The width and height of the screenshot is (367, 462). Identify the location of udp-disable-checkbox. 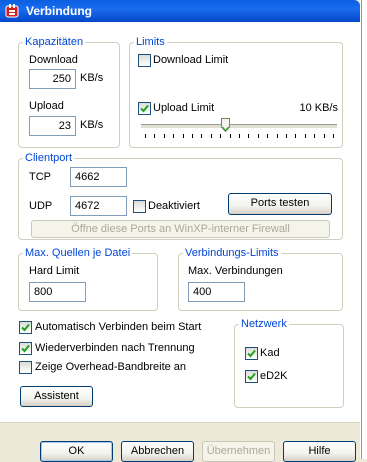
(139, 206).